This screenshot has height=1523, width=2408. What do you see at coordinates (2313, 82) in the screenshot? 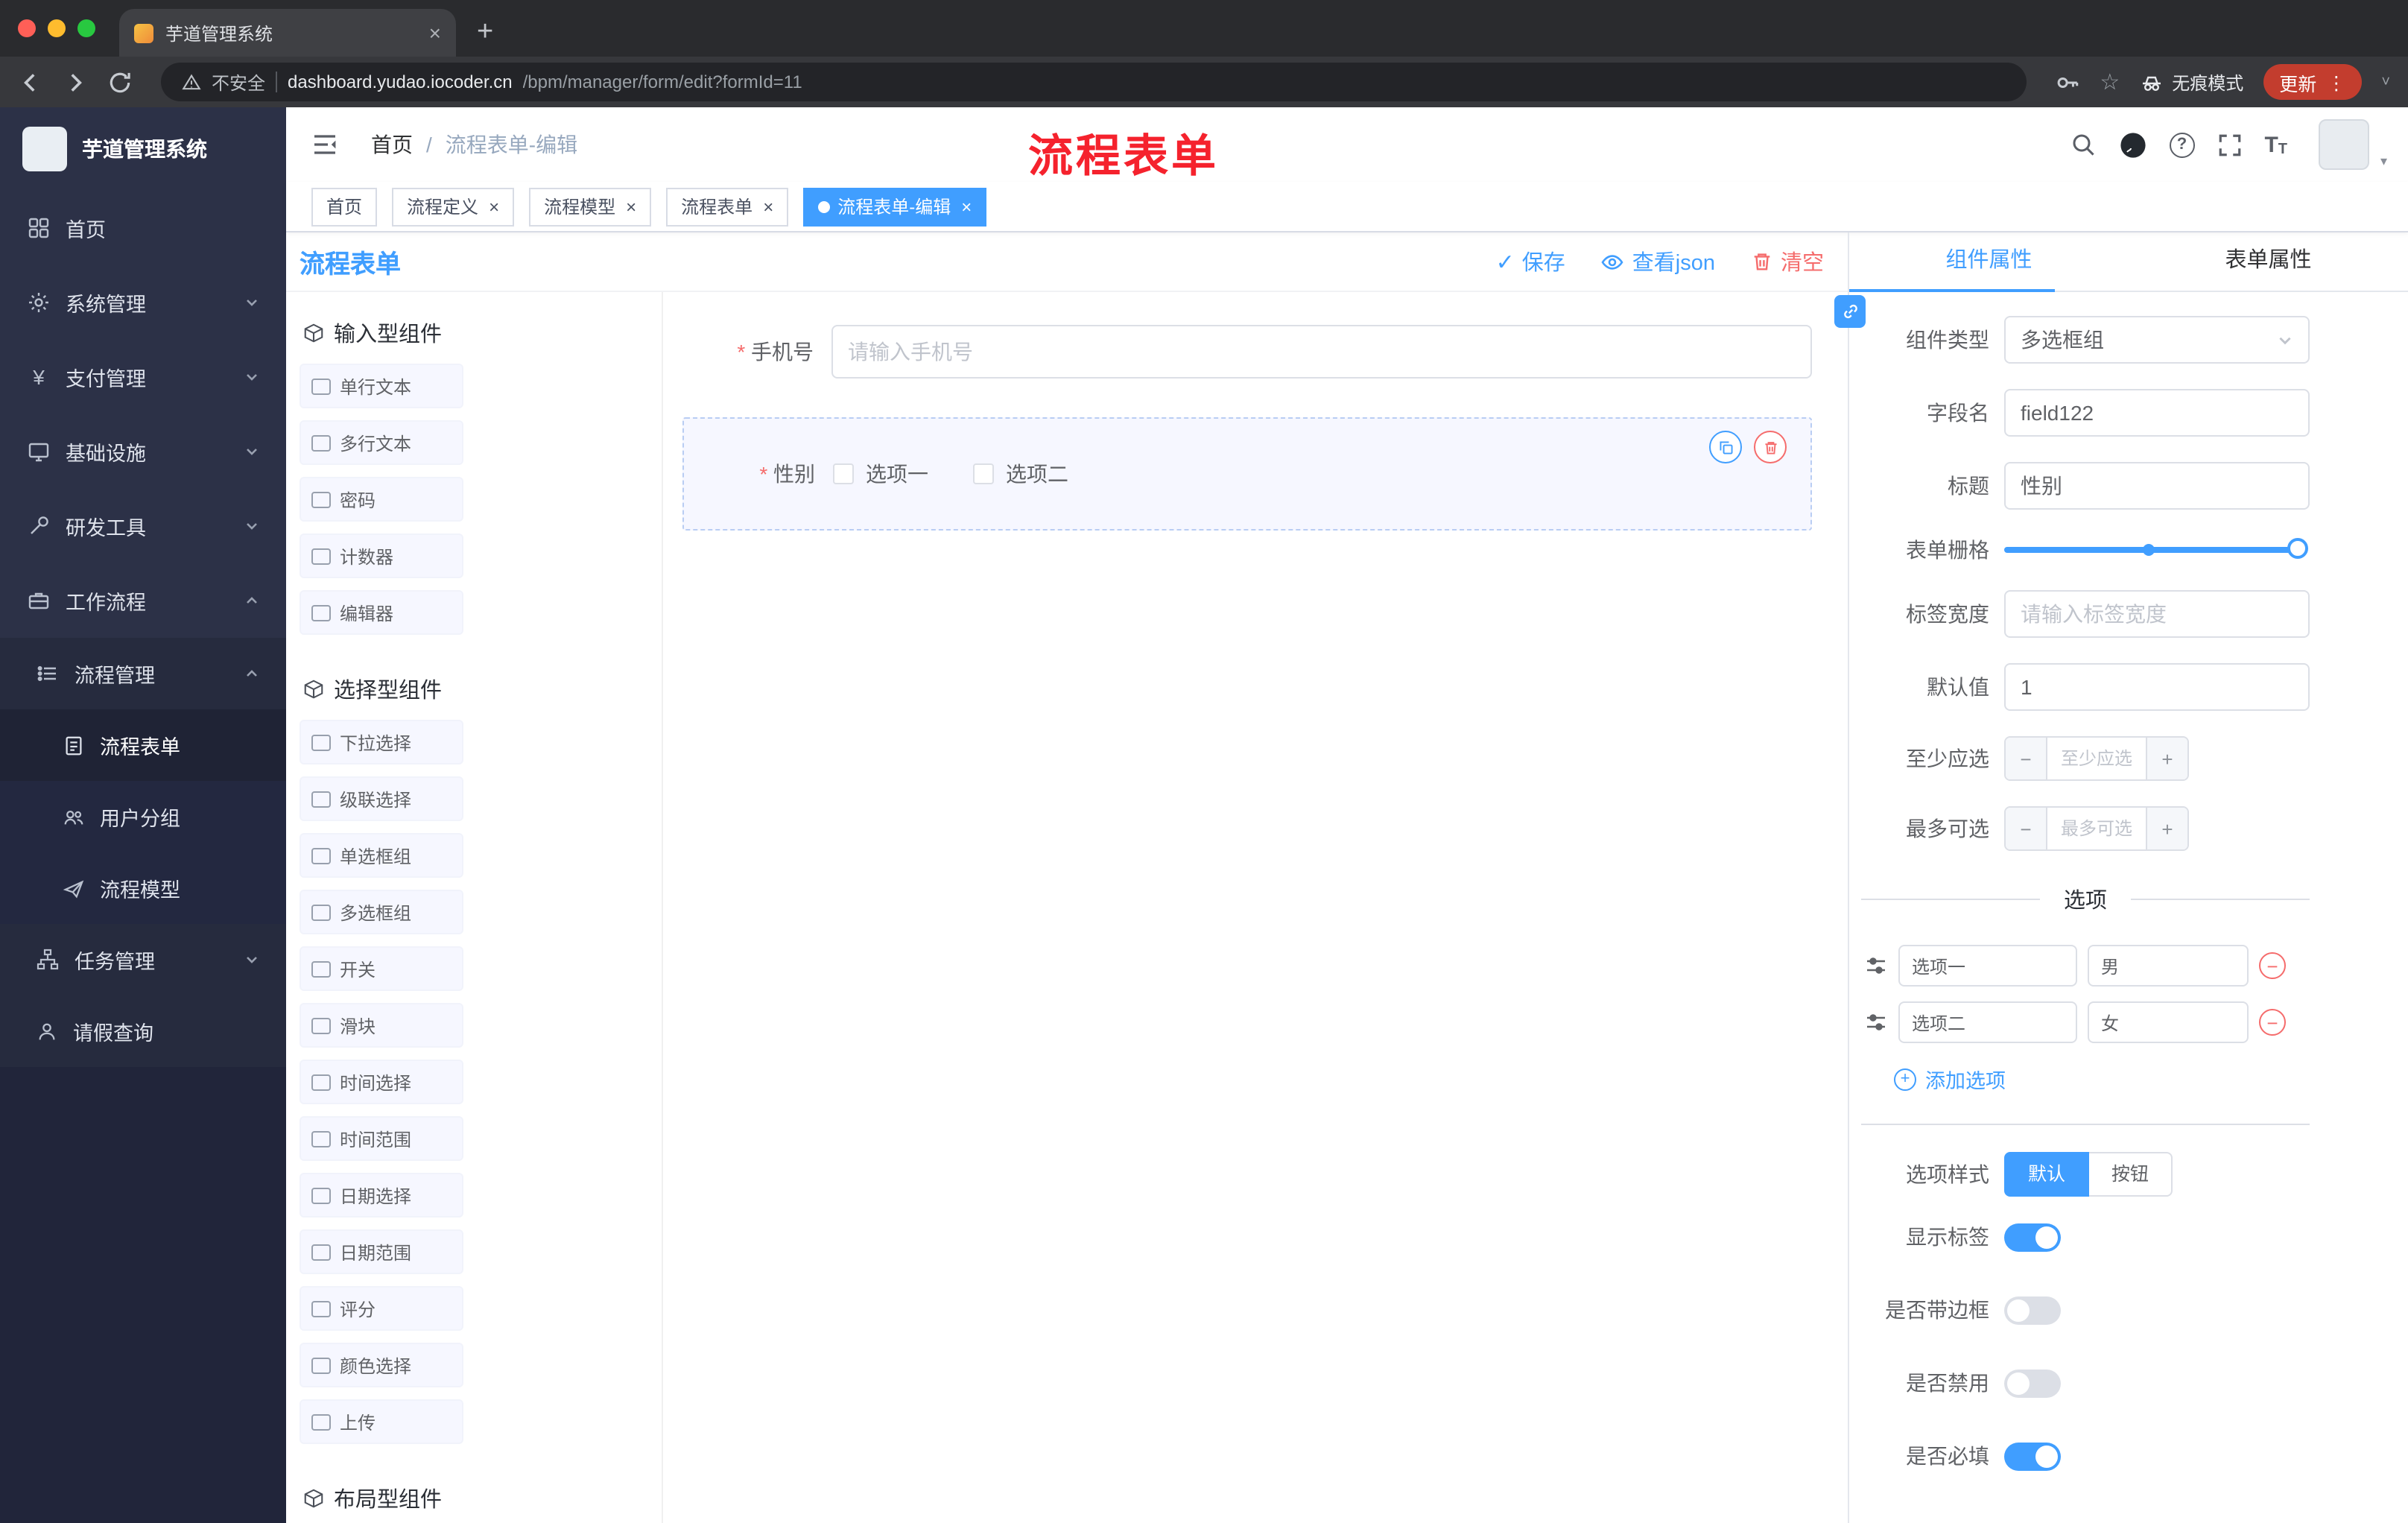
I see `chrome-update-button: 更新 ⋮` at bounding box center [2313, 82].